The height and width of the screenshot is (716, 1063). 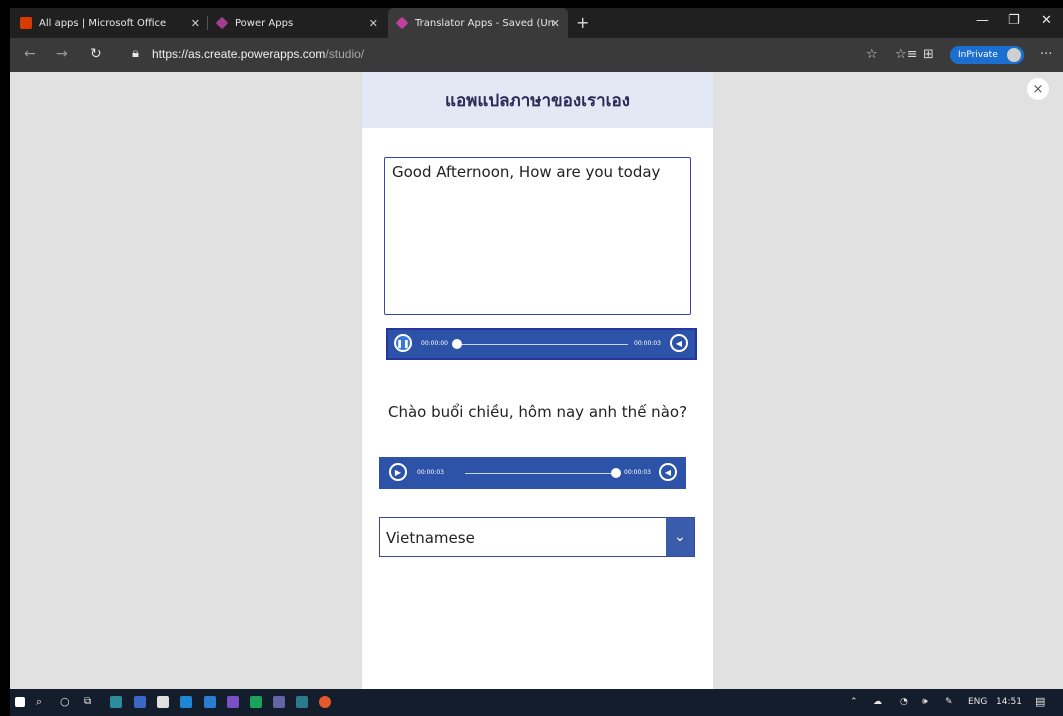 I want to click on close-window-icon: ✕, so click(x=1046, y=20).